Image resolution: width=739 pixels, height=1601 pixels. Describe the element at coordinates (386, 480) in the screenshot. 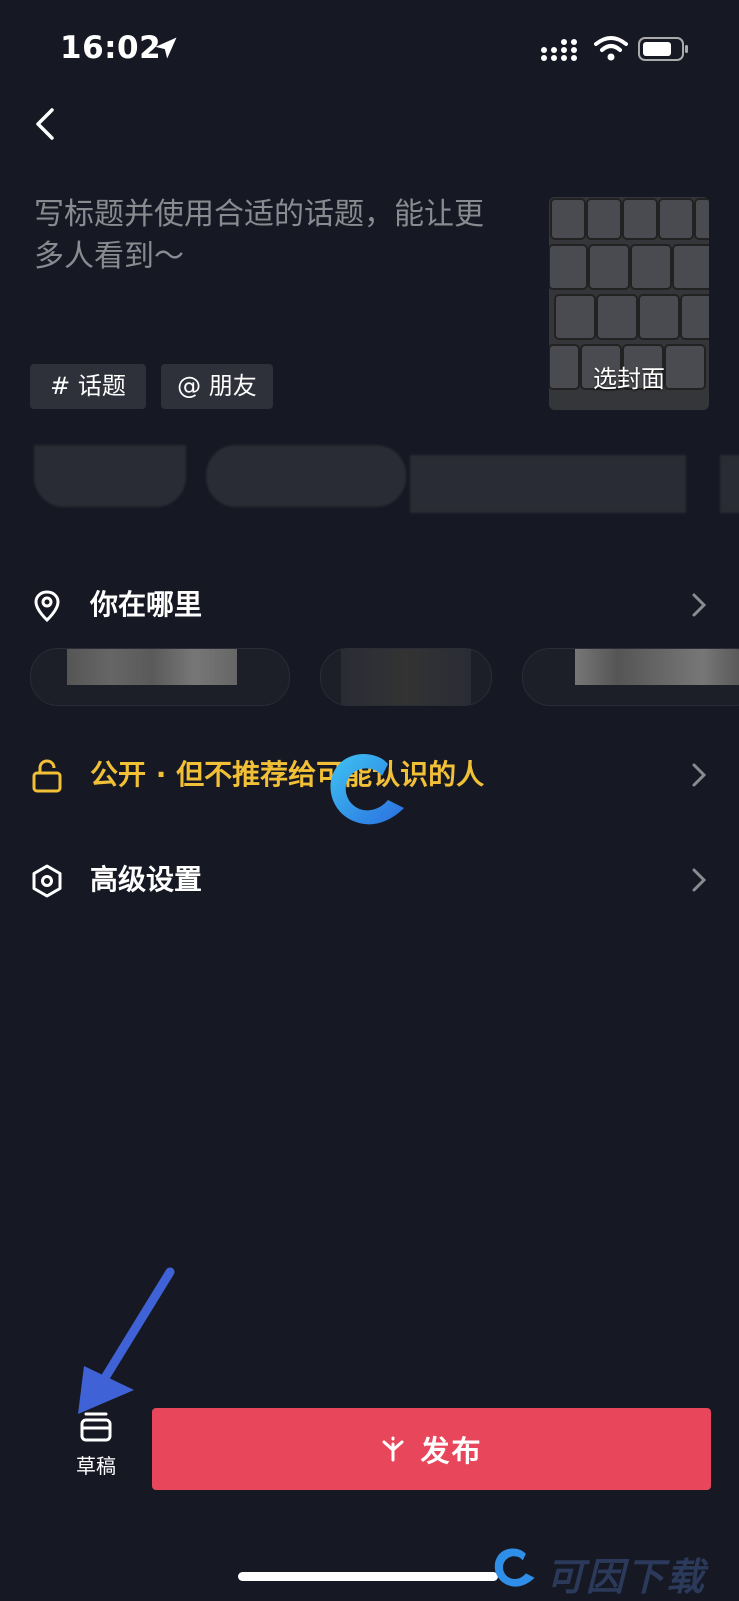

I see `suggested-topics-blurred` at that location.